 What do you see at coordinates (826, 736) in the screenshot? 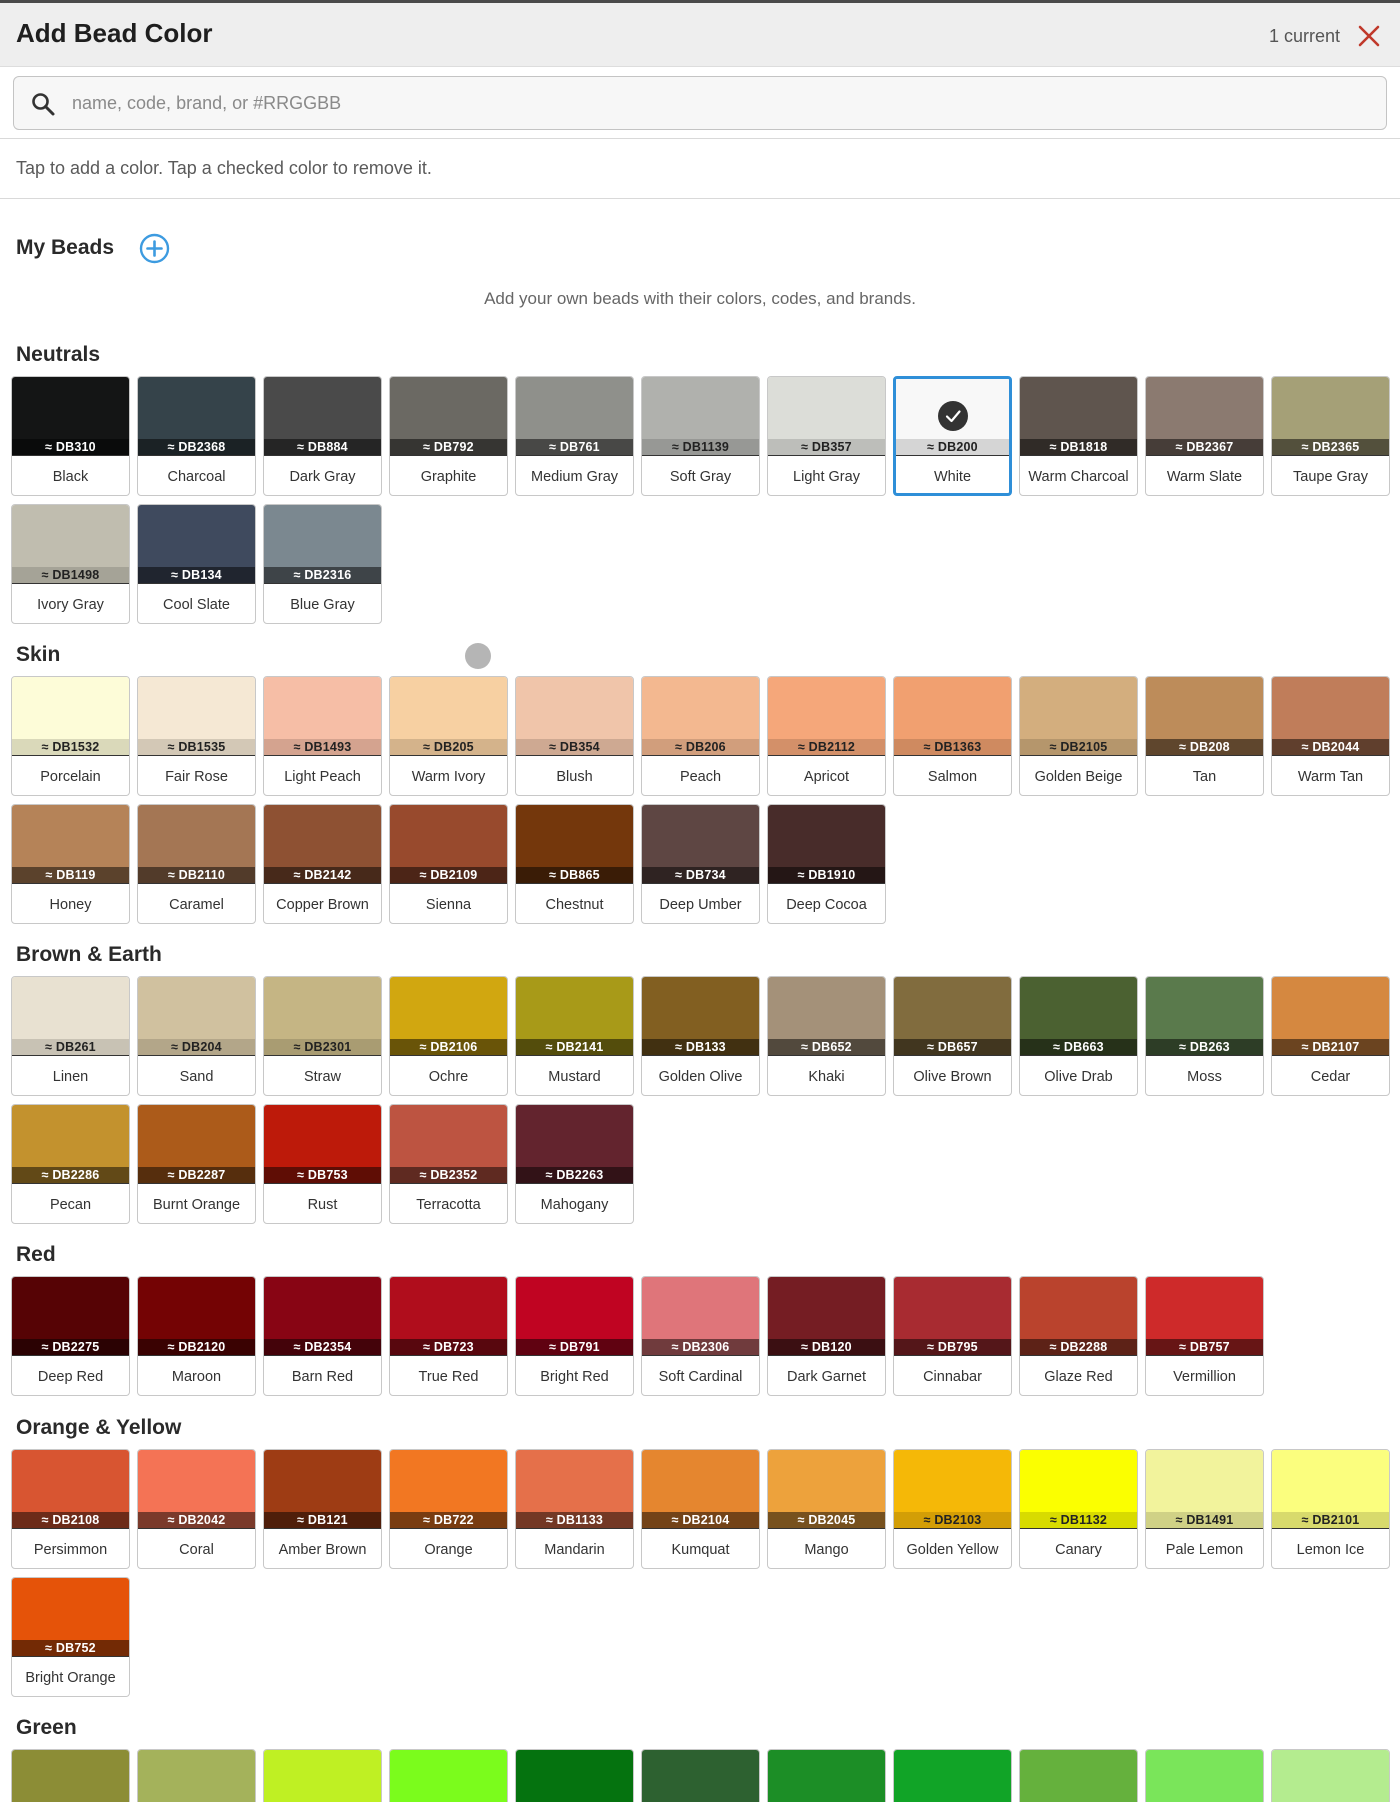
I see `color-swatch: ≈ DB2112 Apricot` at bounding box center [826, 736].